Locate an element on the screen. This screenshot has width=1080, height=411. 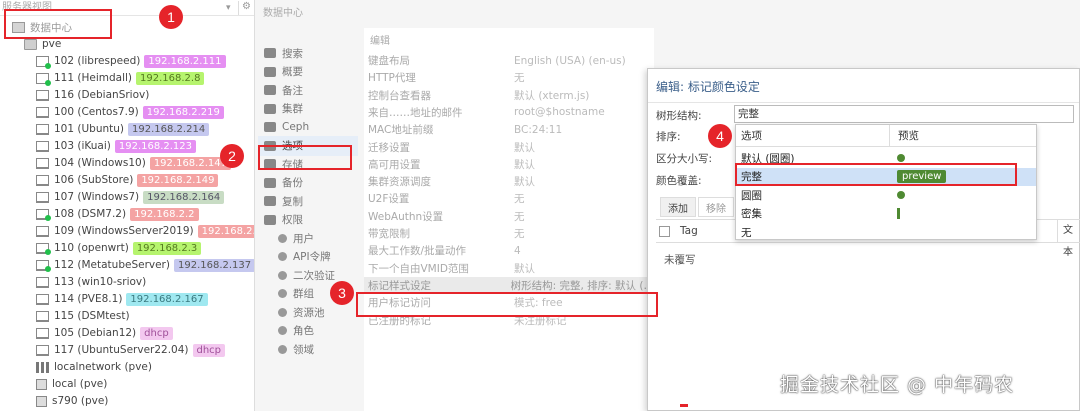
menu-item: 权限 is located at coordinates (308, 220).